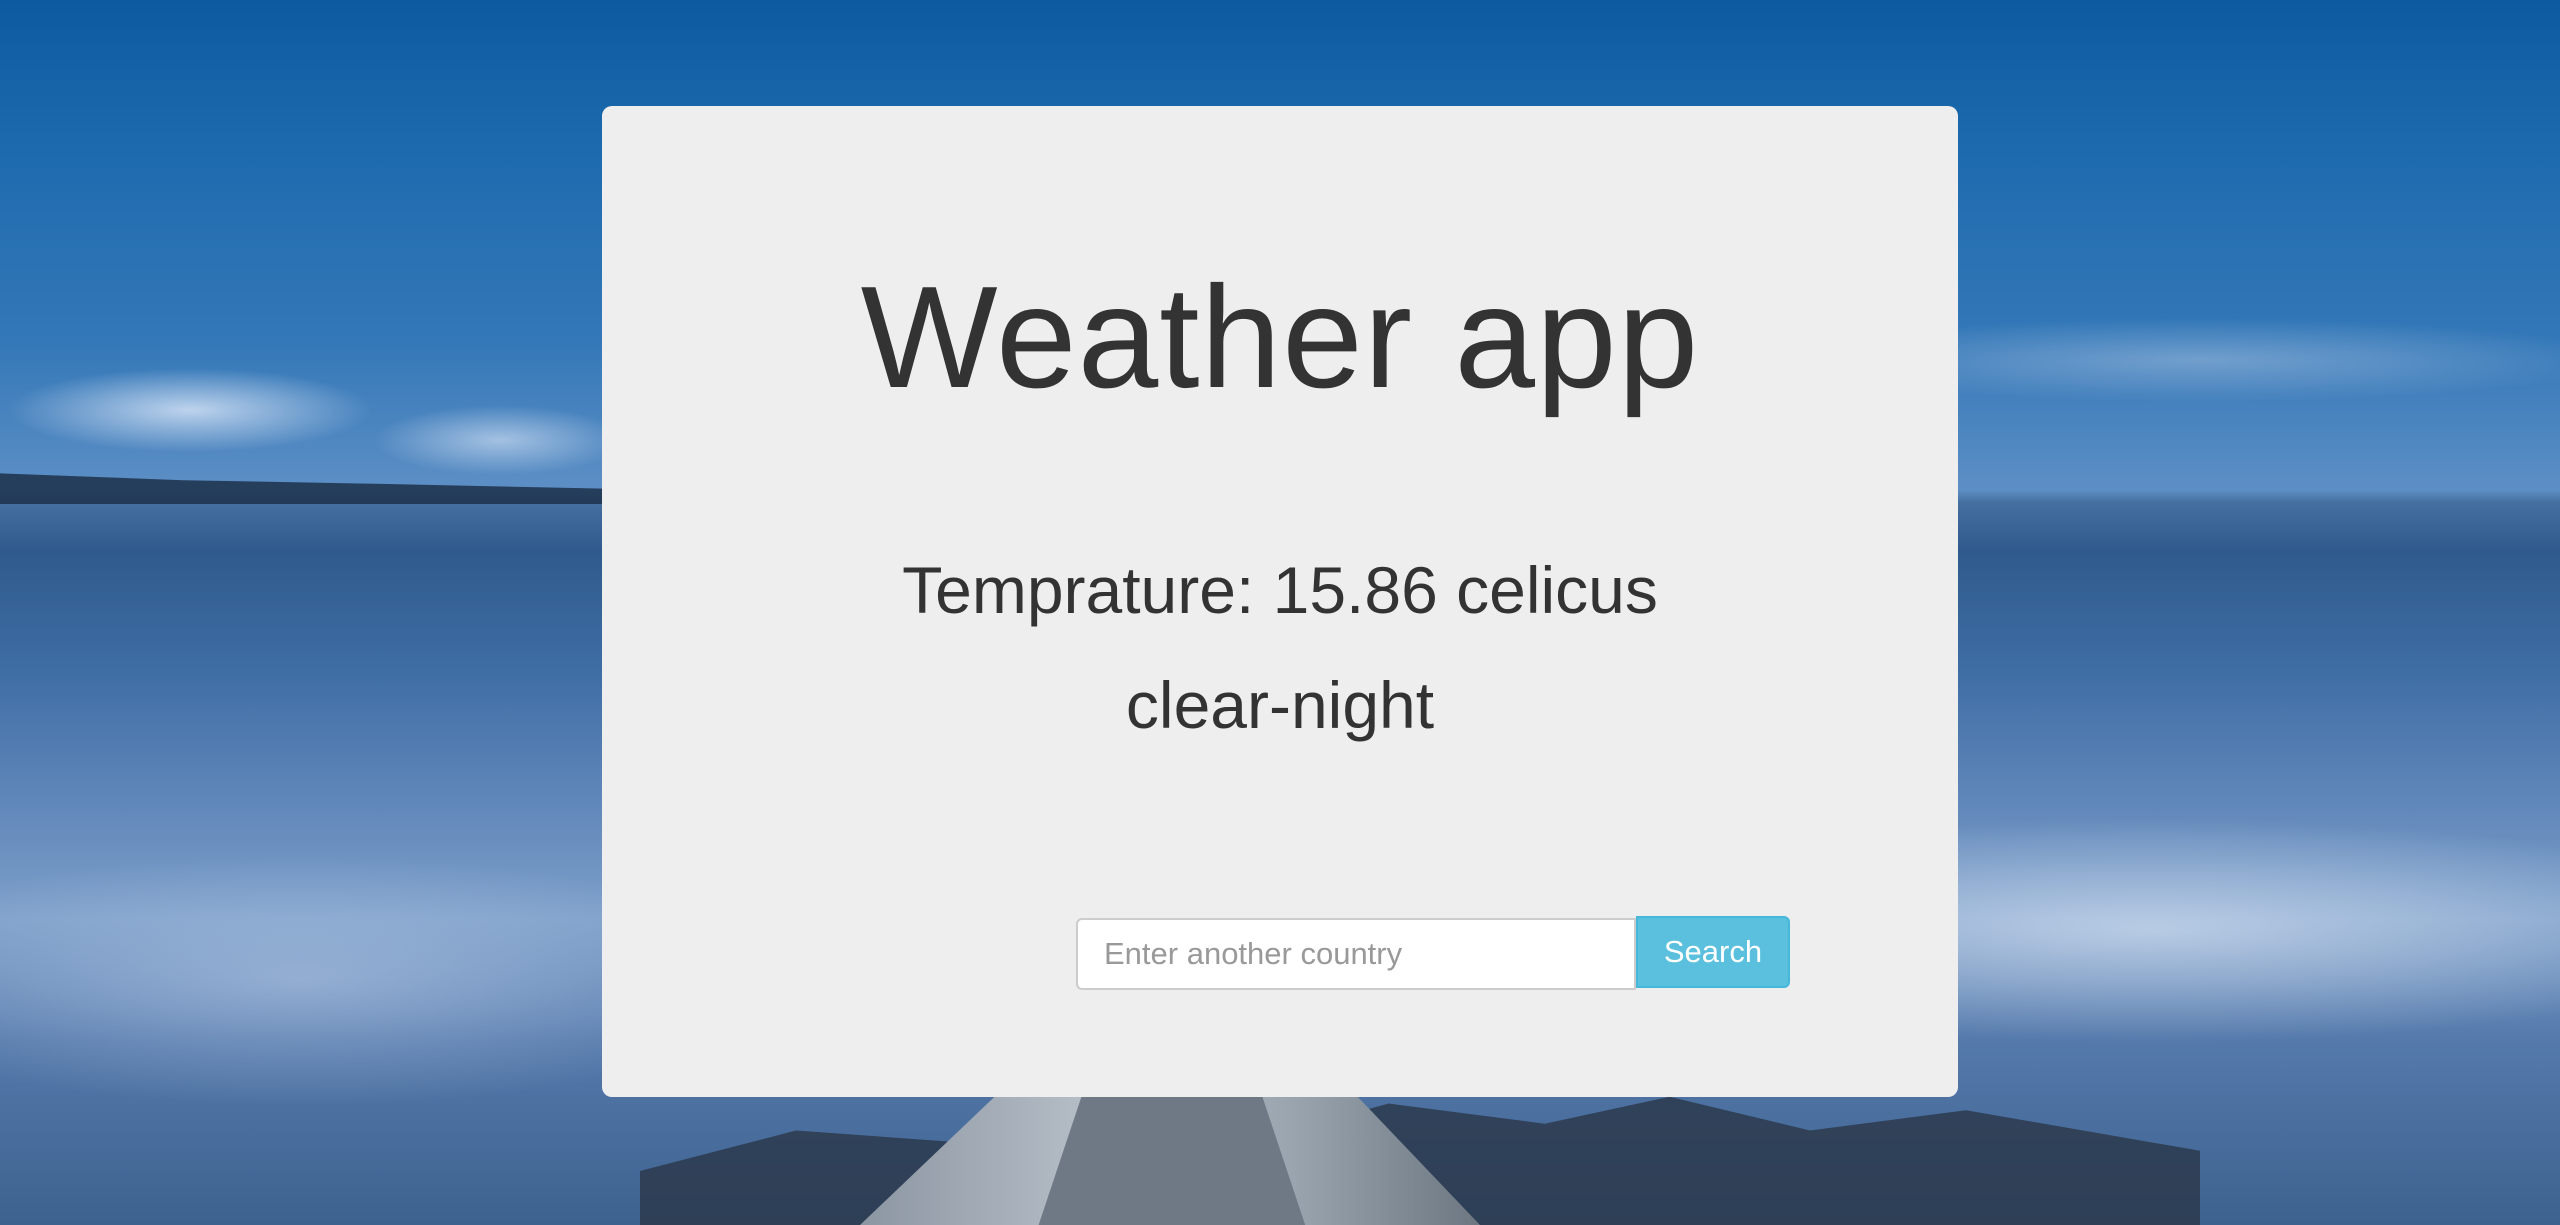 The image size is (2560, 1225). What do you see at coordinates (1713, 952) in the screenshot?
I see `search-button: Search` at bounding box center [1713, 952].